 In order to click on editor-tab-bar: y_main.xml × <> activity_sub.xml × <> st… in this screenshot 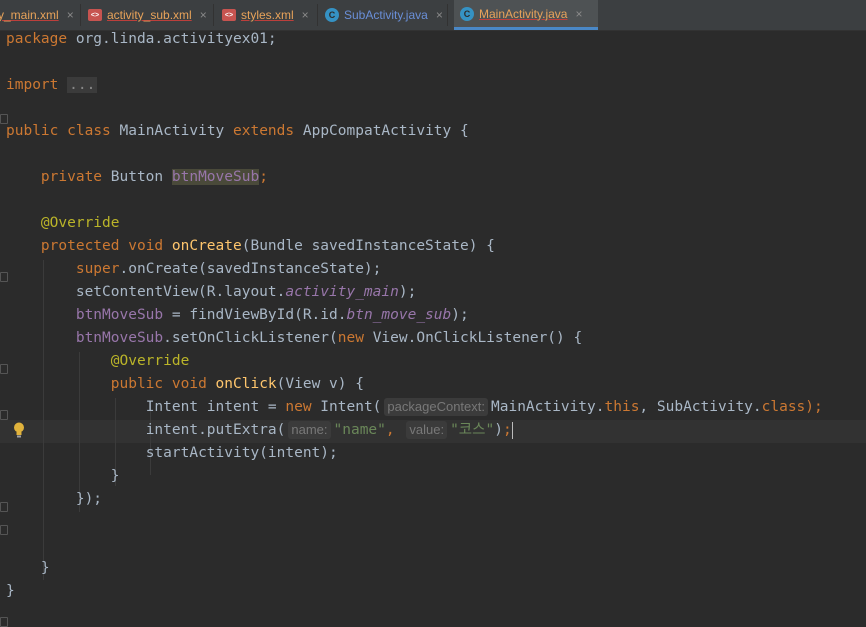, I will do `click(433, 15)`.